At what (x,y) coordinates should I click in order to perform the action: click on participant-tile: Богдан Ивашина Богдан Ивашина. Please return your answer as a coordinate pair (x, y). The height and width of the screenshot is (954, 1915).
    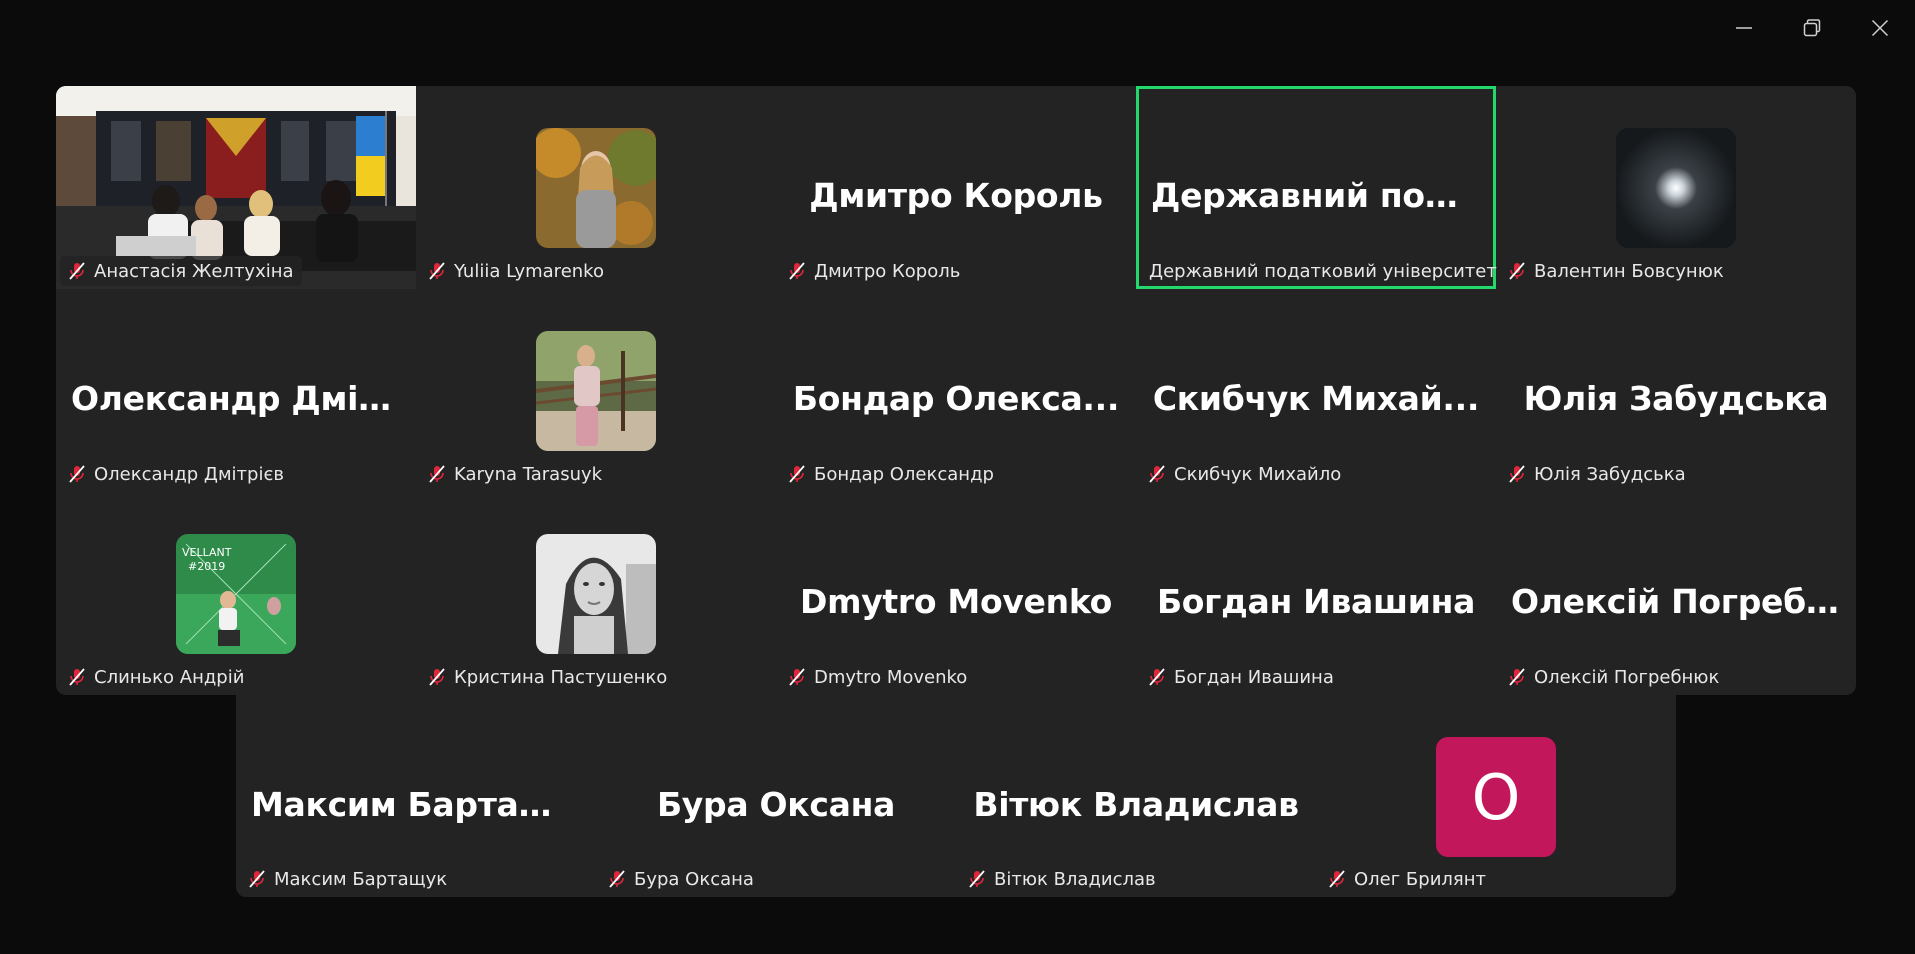
    Looking at the image, I should click on (1316, 593).